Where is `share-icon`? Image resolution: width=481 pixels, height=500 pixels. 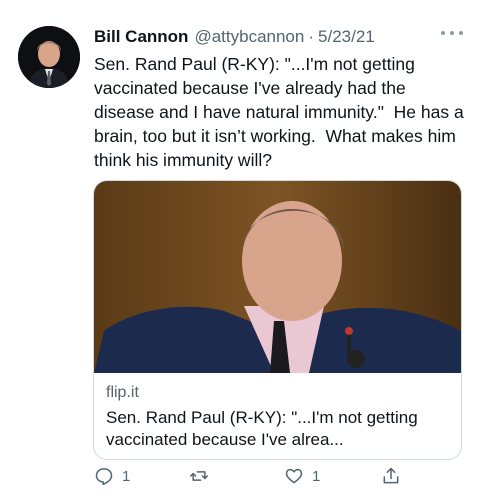
share-icon is located at coordinates (391, 475).